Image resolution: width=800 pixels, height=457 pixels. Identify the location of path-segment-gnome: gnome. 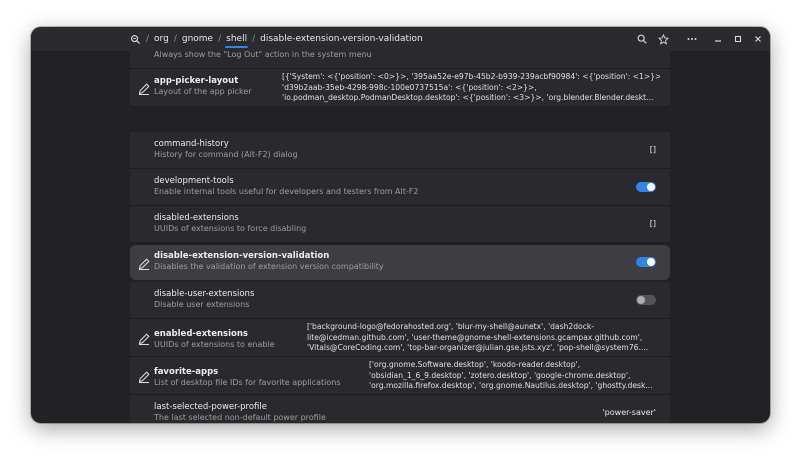
(197, 39).